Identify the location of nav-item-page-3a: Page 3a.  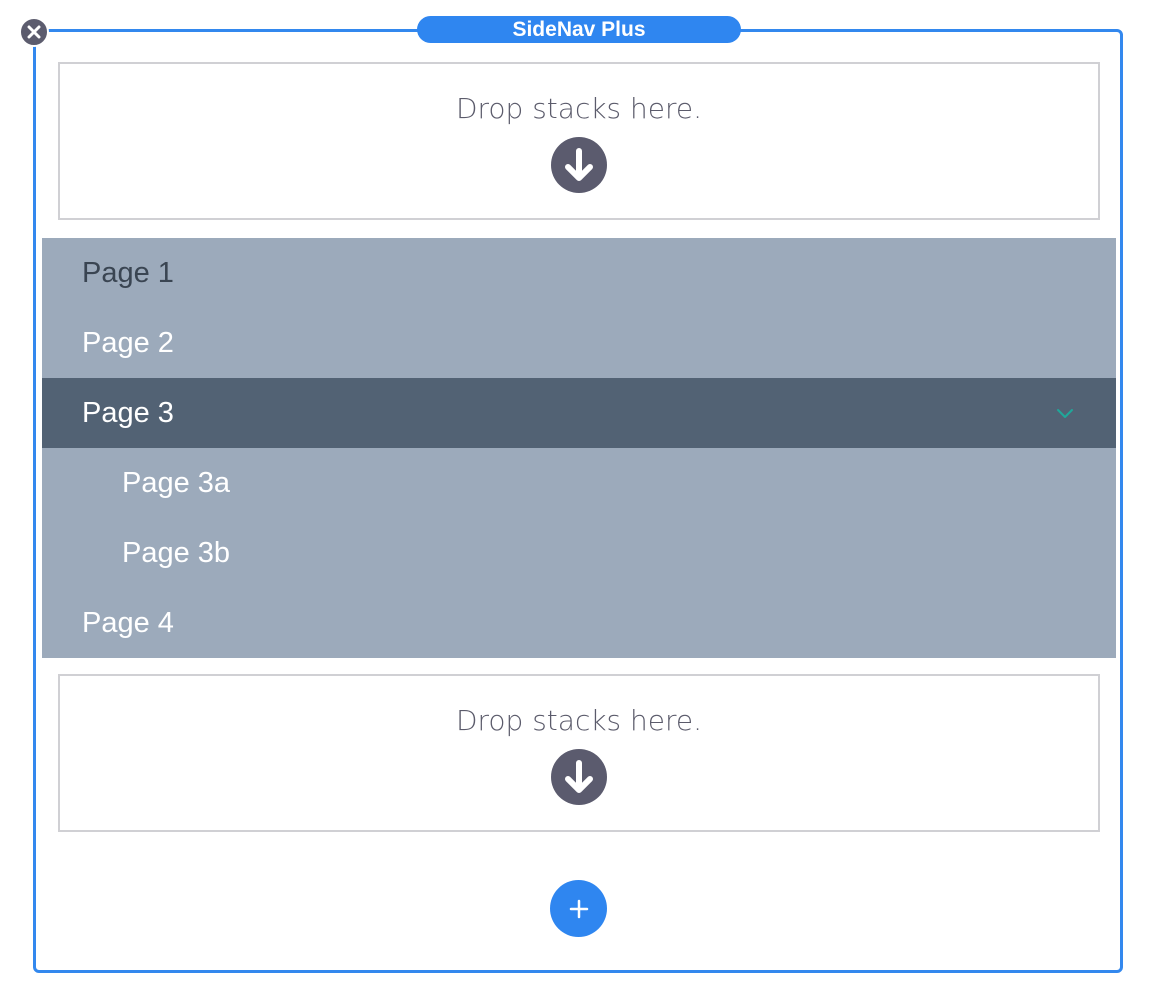
(579, 483).